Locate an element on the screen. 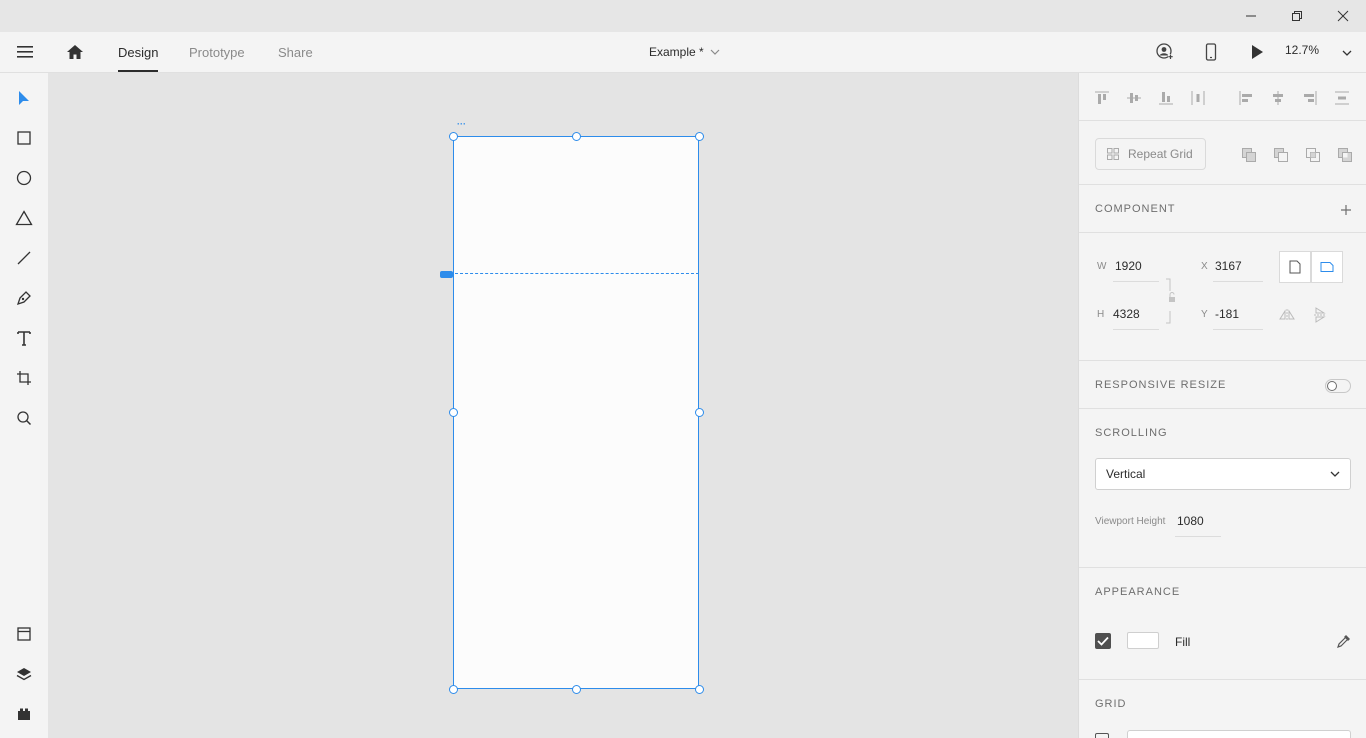  artboard-tool is located at coordinates (24, 378).